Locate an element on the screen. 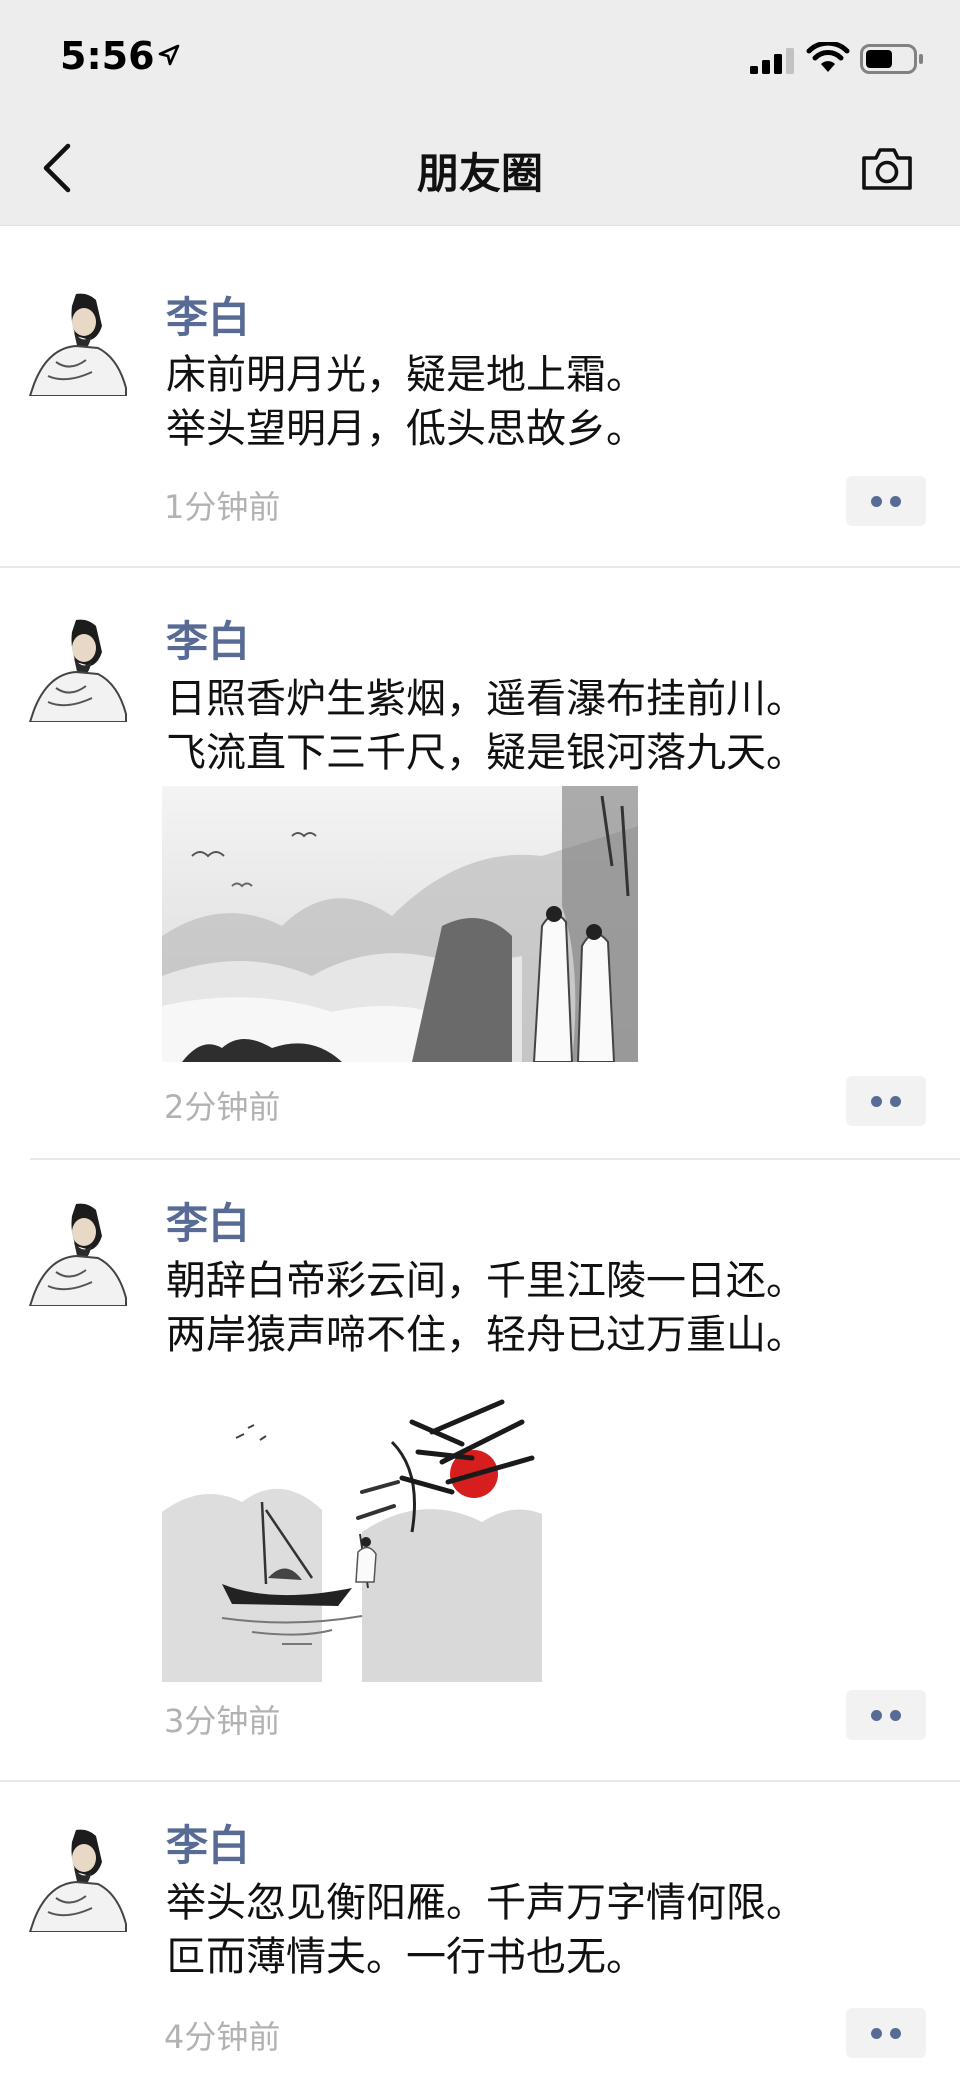 This screenshot has height=2078, width=960. page-title: 朋友圈 is located at coordinates (479, 173).